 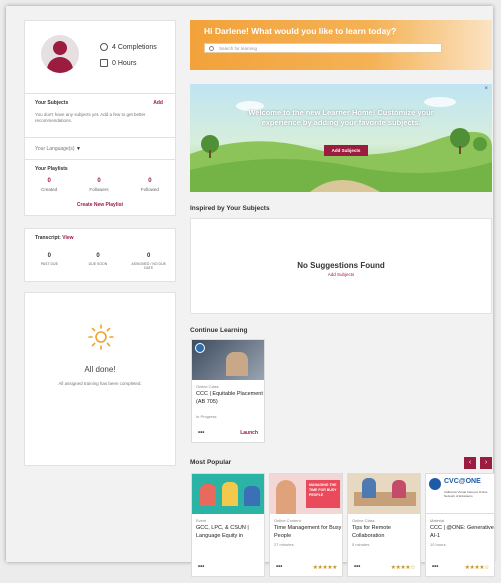 I want to click on photo-figure, so click(x=237, y=364).